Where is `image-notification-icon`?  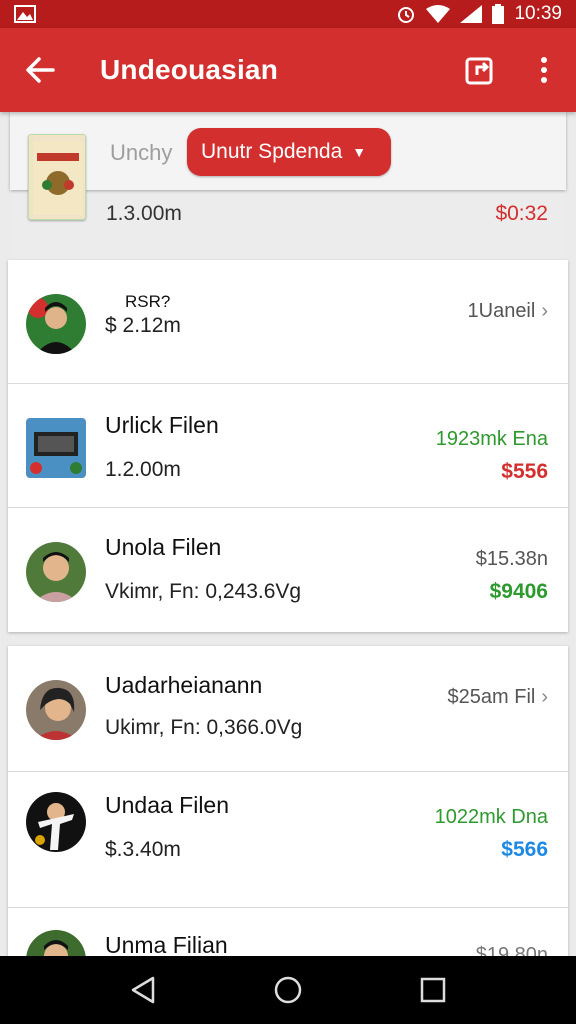 image-notification-icon is located at coordinates (25, 14).